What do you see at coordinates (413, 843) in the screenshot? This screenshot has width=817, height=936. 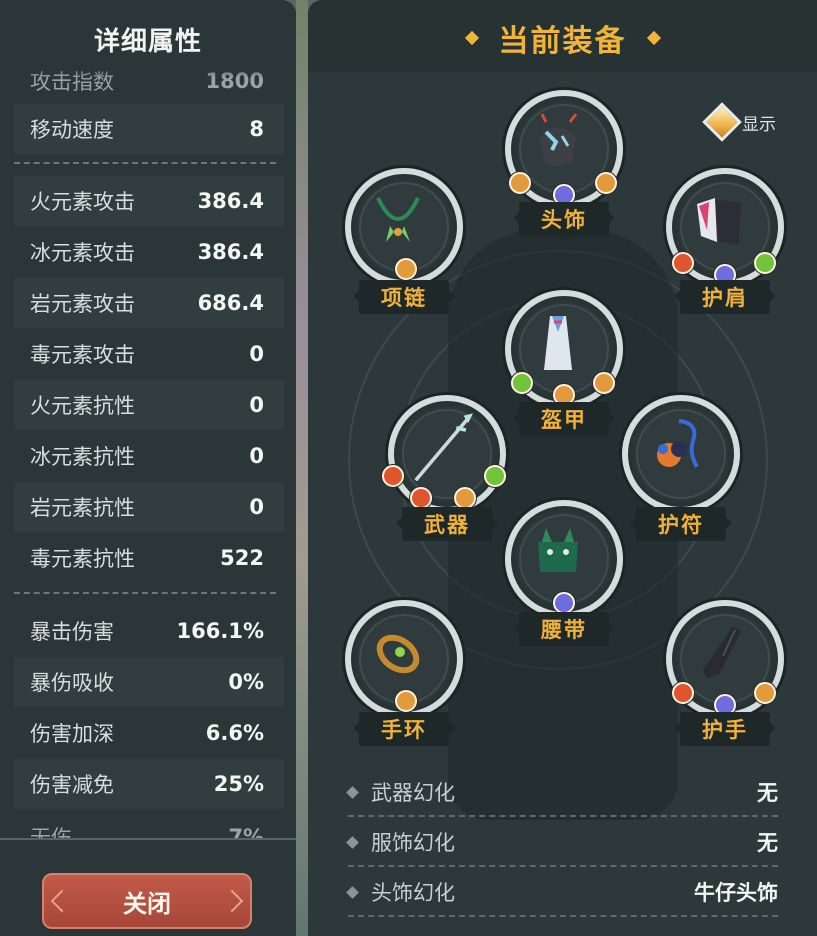 I see `transmog-label: 服饰幻化` at bounding box center [413, 843].